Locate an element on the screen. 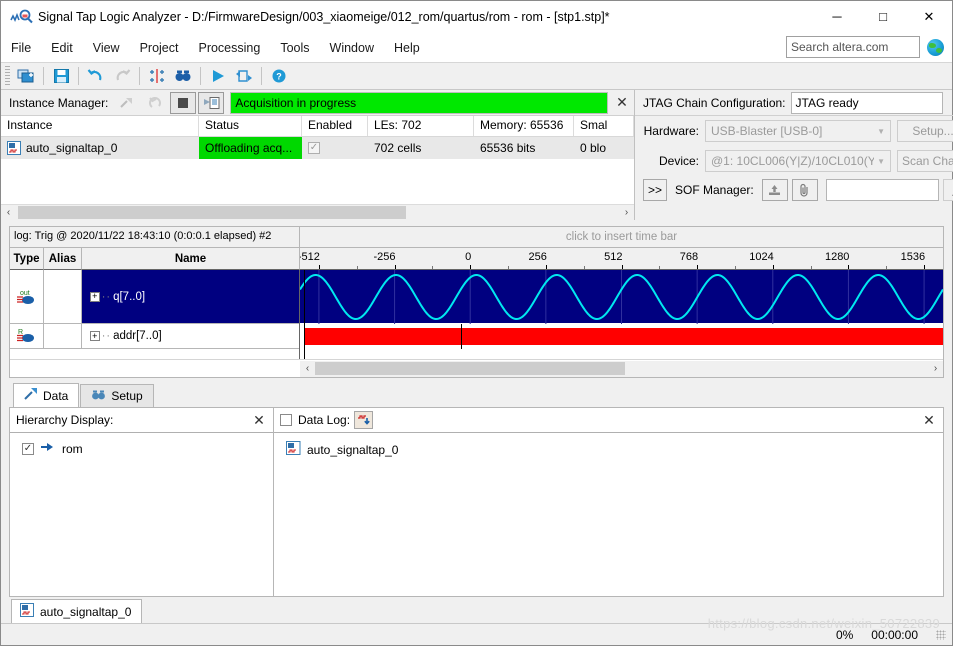  waveform-canvas is located at coordinates (621, 314).